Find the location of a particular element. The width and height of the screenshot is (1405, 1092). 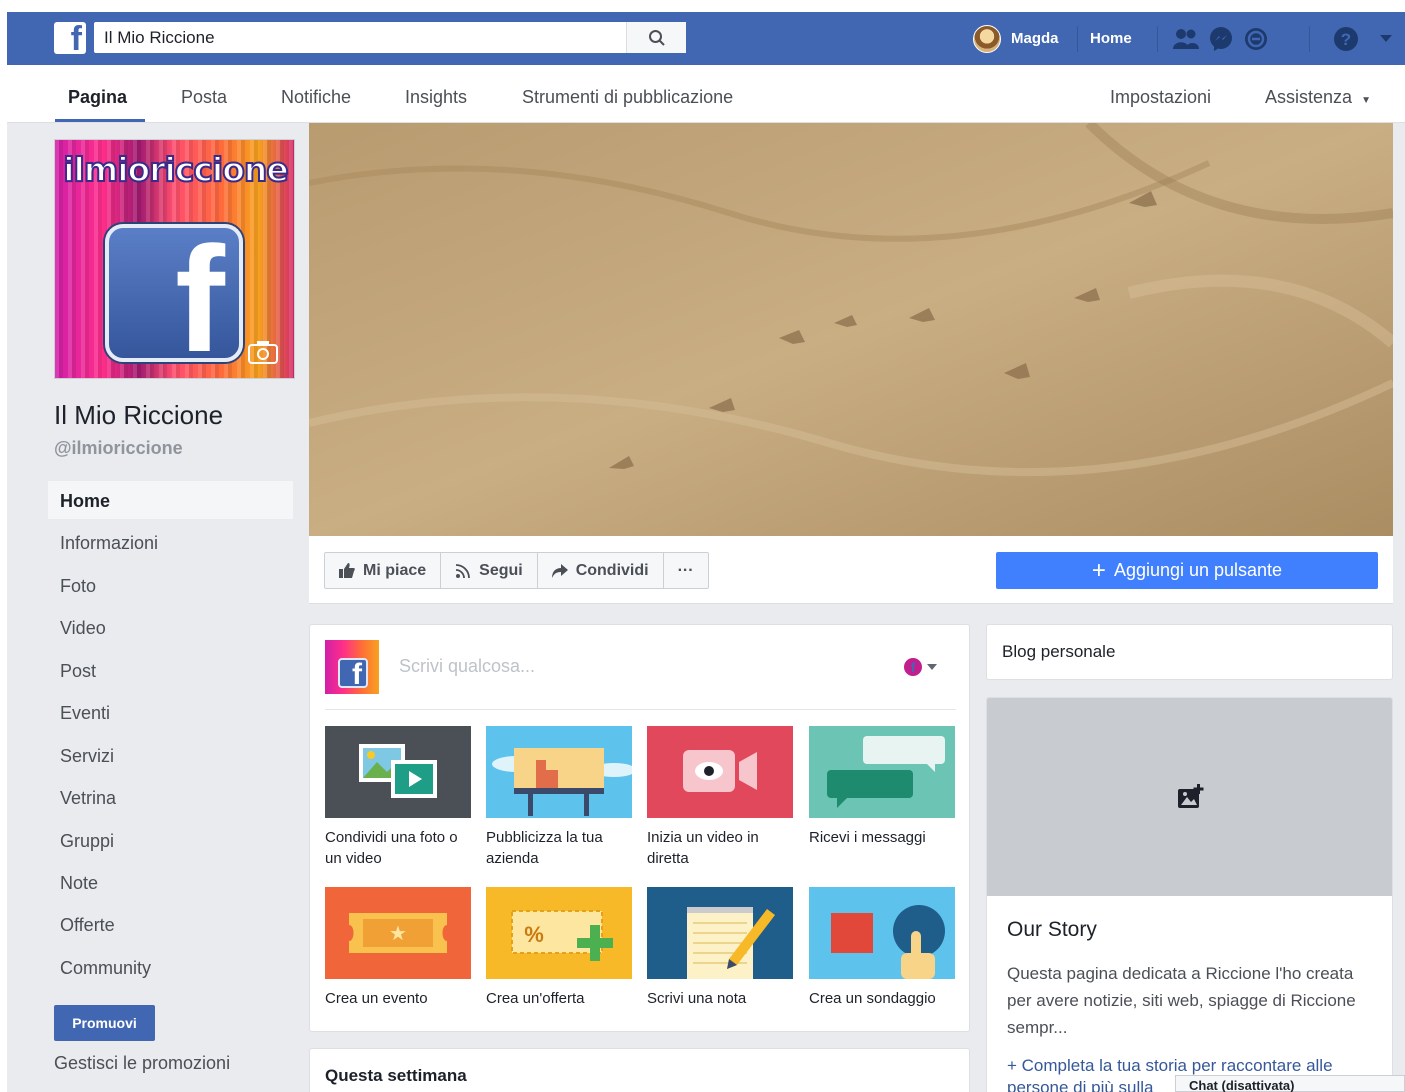

camera-icon is located at coordinates (263, 352).